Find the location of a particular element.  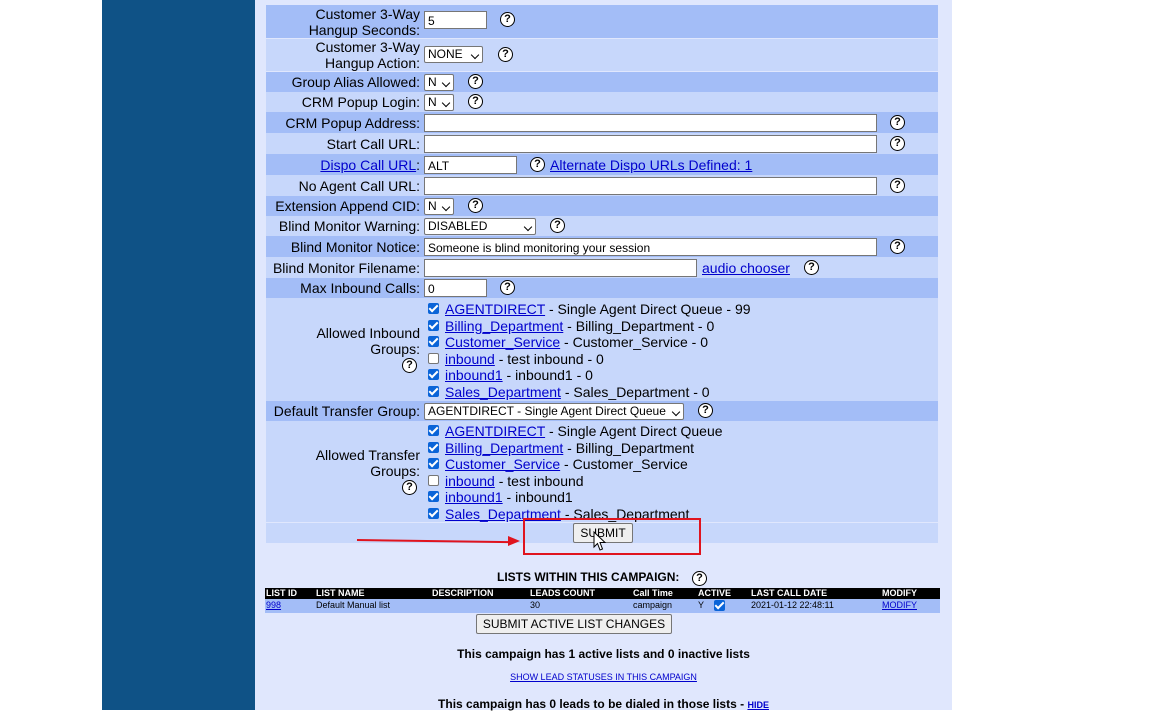

group-description: - test inbound - 0 is located at coordinates (549, 358).